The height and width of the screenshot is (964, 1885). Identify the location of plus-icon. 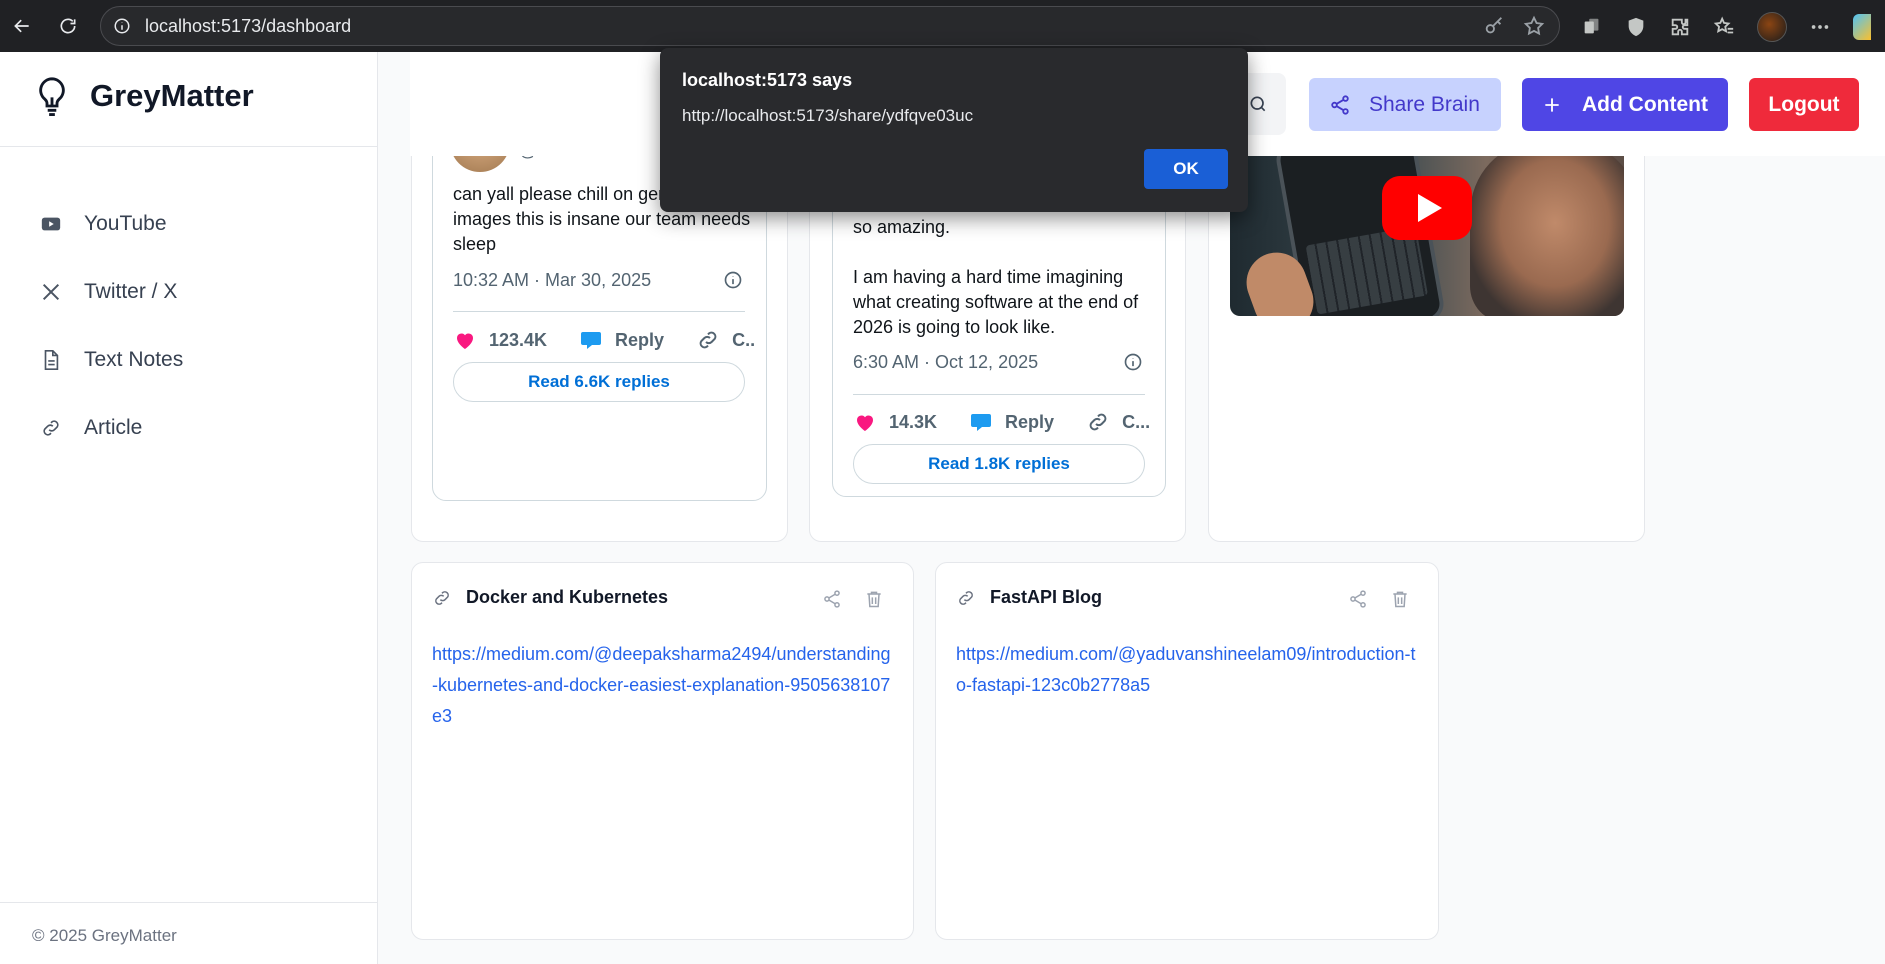
(1552, 104).